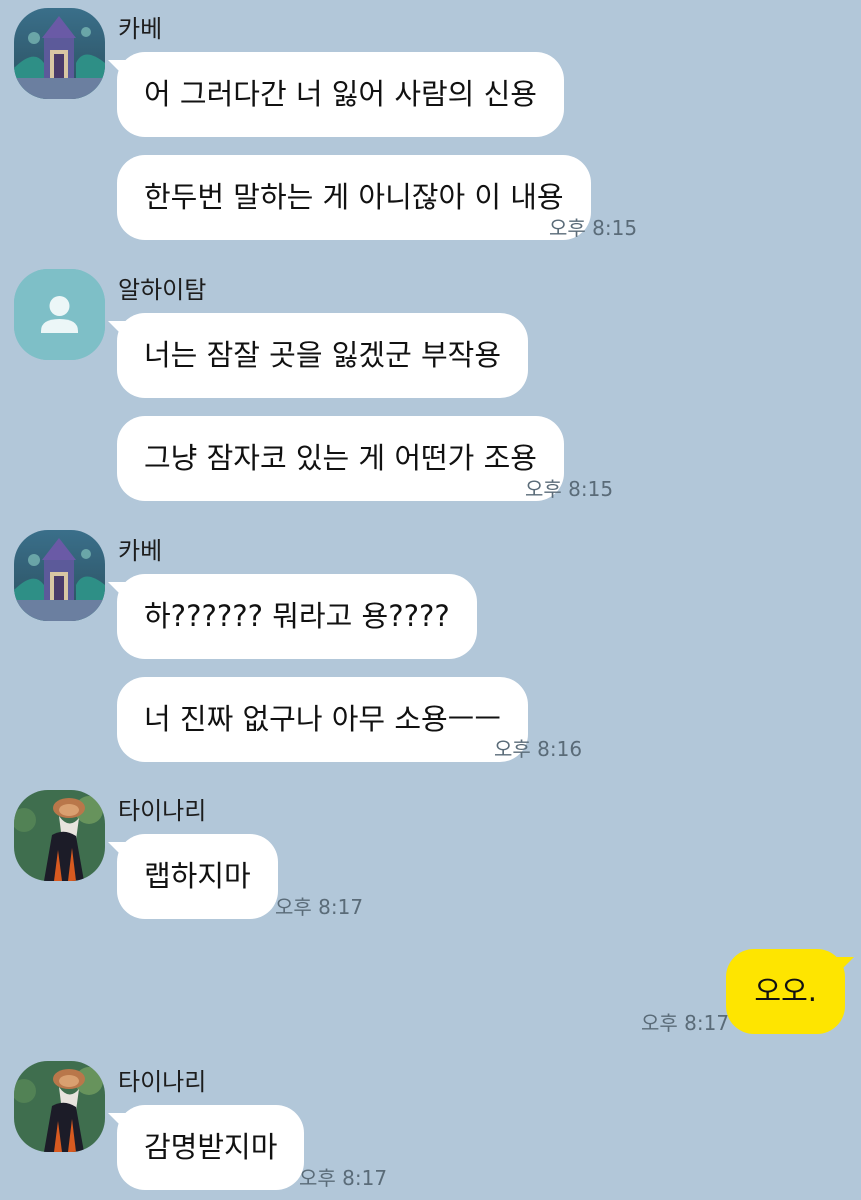  What do you see at coordinates (354, 197) in the screenshot?
I see `message-bubble: 한두번 말하는 게 아니잖아 이 내용` at bounding box center [354, 197].